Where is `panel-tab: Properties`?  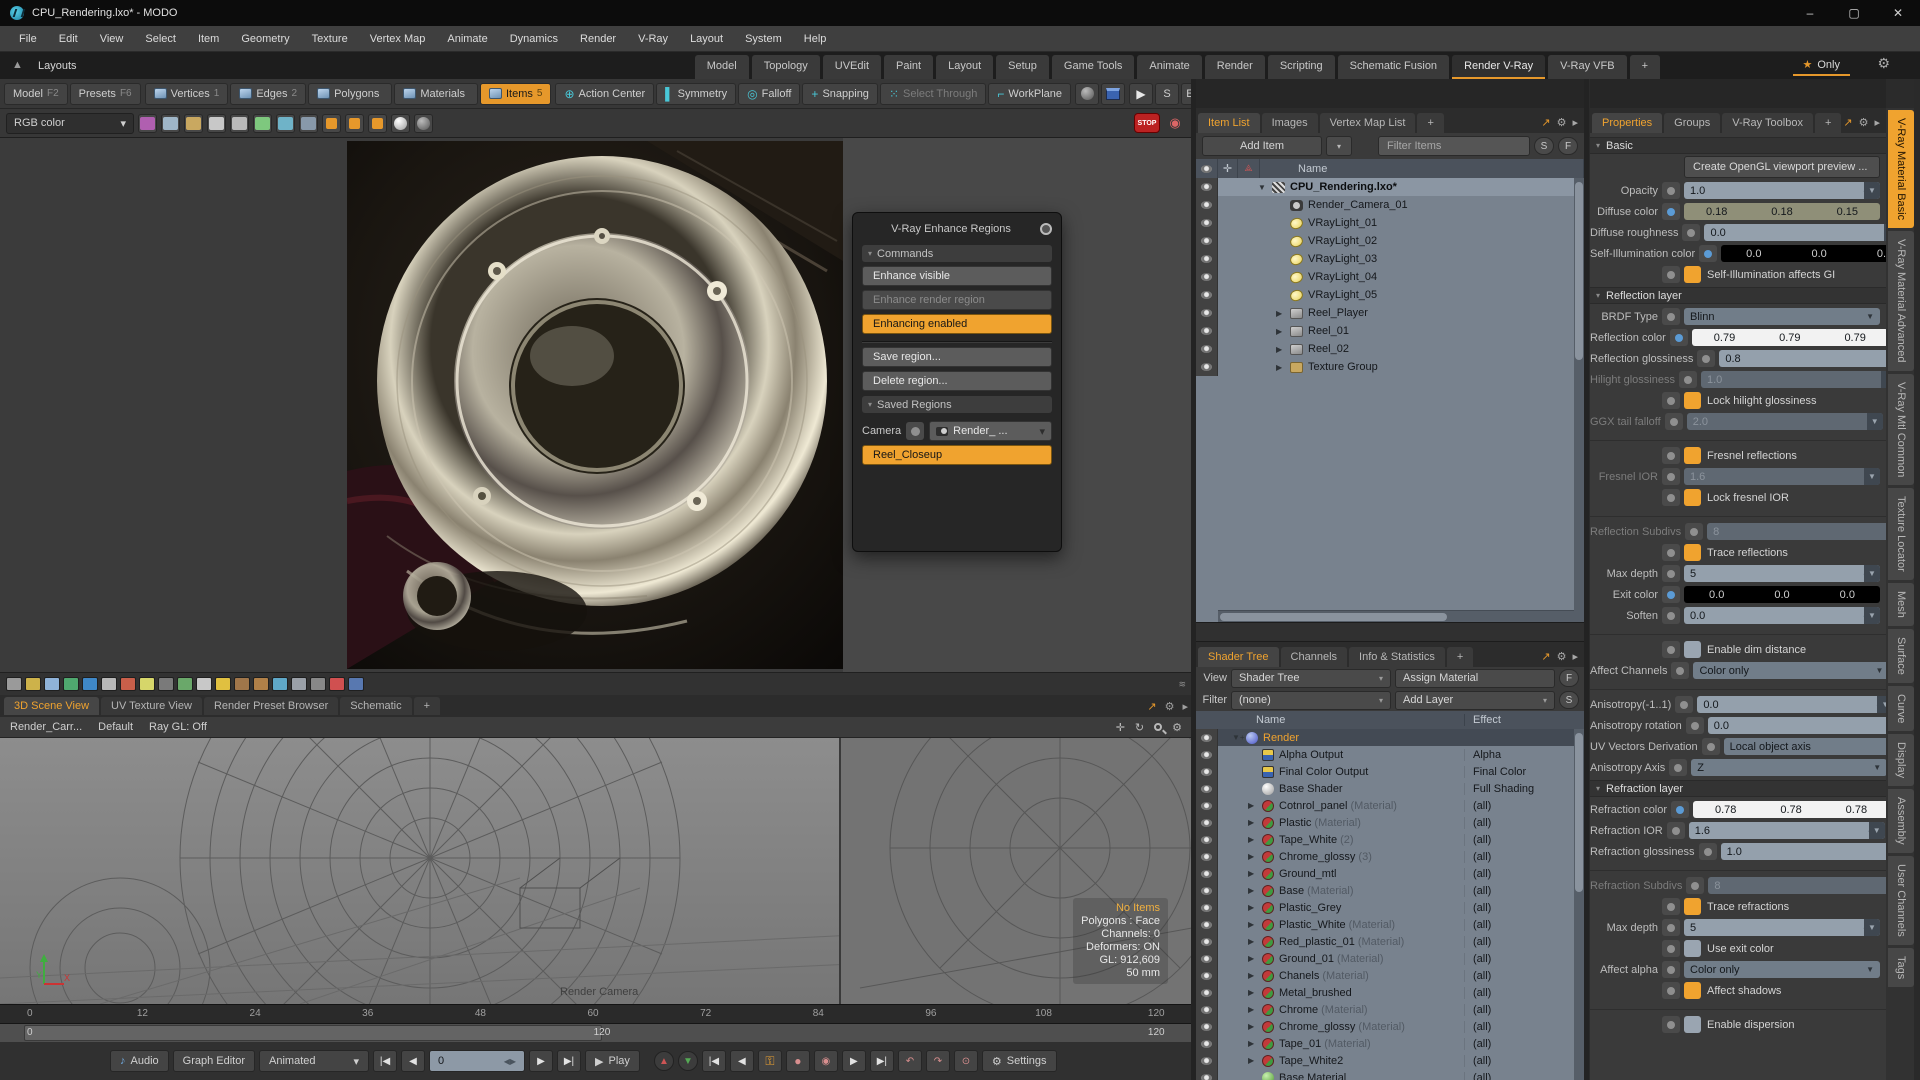 panel-tab: Properties is located at coordinates (1627, 123).